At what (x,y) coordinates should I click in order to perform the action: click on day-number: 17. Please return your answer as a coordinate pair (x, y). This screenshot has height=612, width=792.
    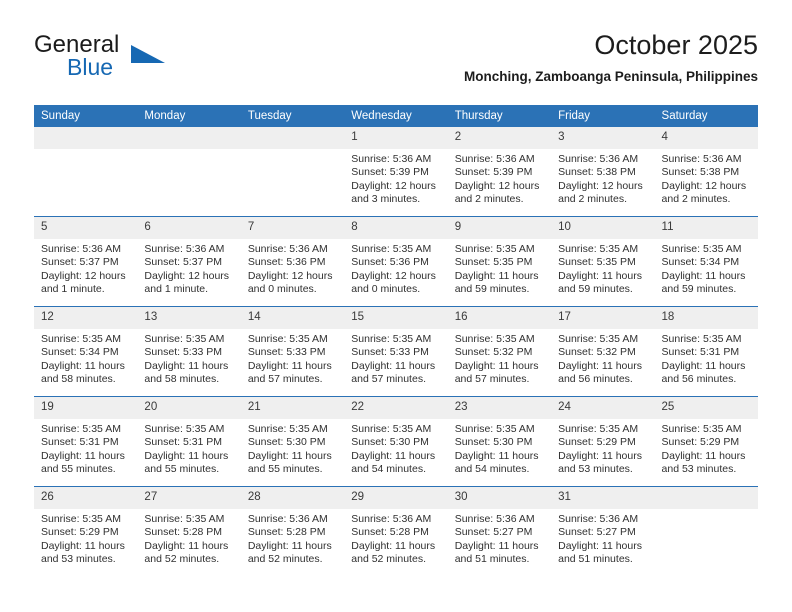
    Looking at the image, I should click on (603, 318).